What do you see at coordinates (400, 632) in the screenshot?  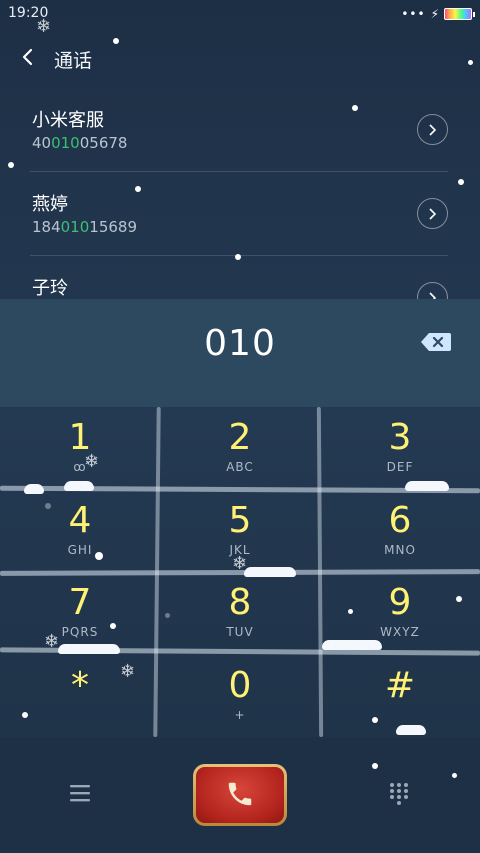 I see `key-letters: WXYZ` at bounding box center [400, 632].